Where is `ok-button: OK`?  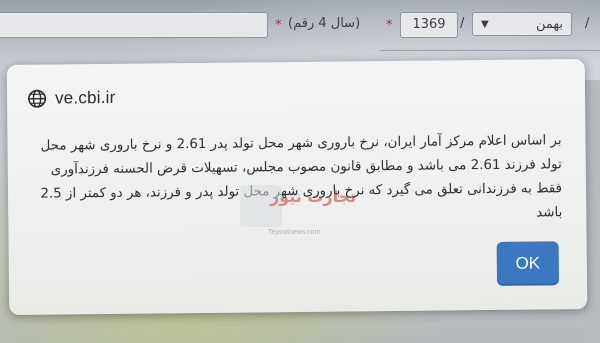
ok-button: OK is located at coordinates (528, 263).